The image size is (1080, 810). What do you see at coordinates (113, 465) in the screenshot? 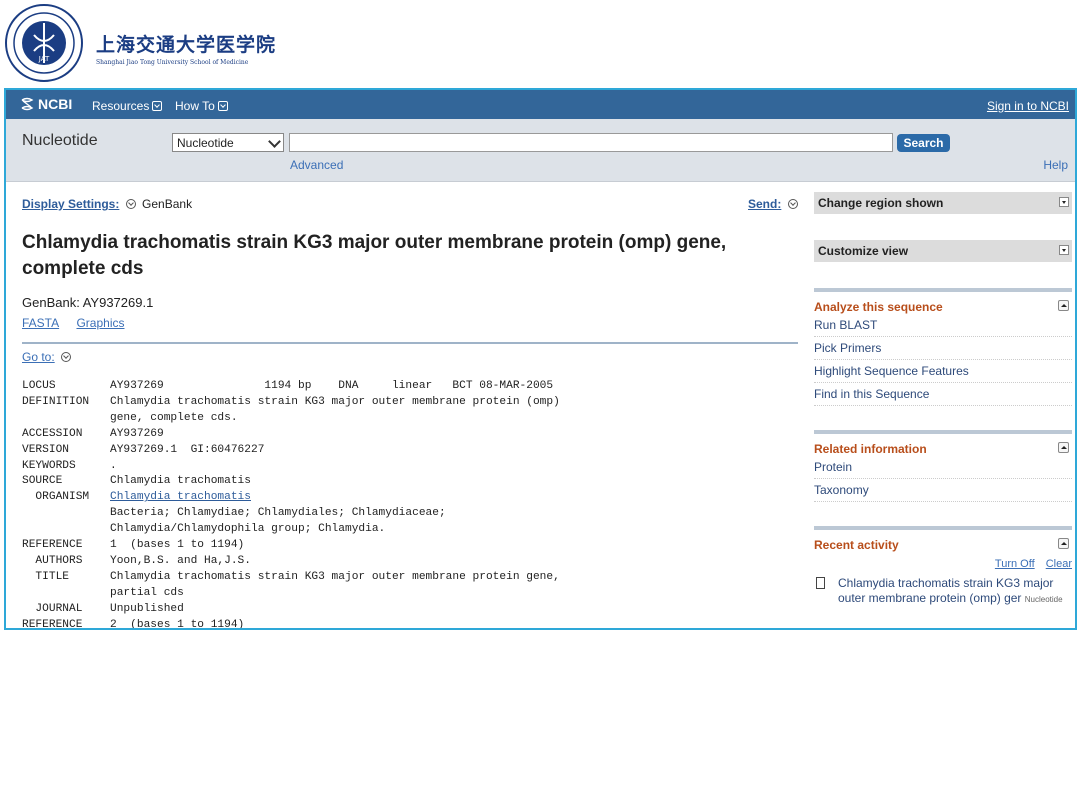
I see `flatfile-value: .` at bounding box center [113, 465].